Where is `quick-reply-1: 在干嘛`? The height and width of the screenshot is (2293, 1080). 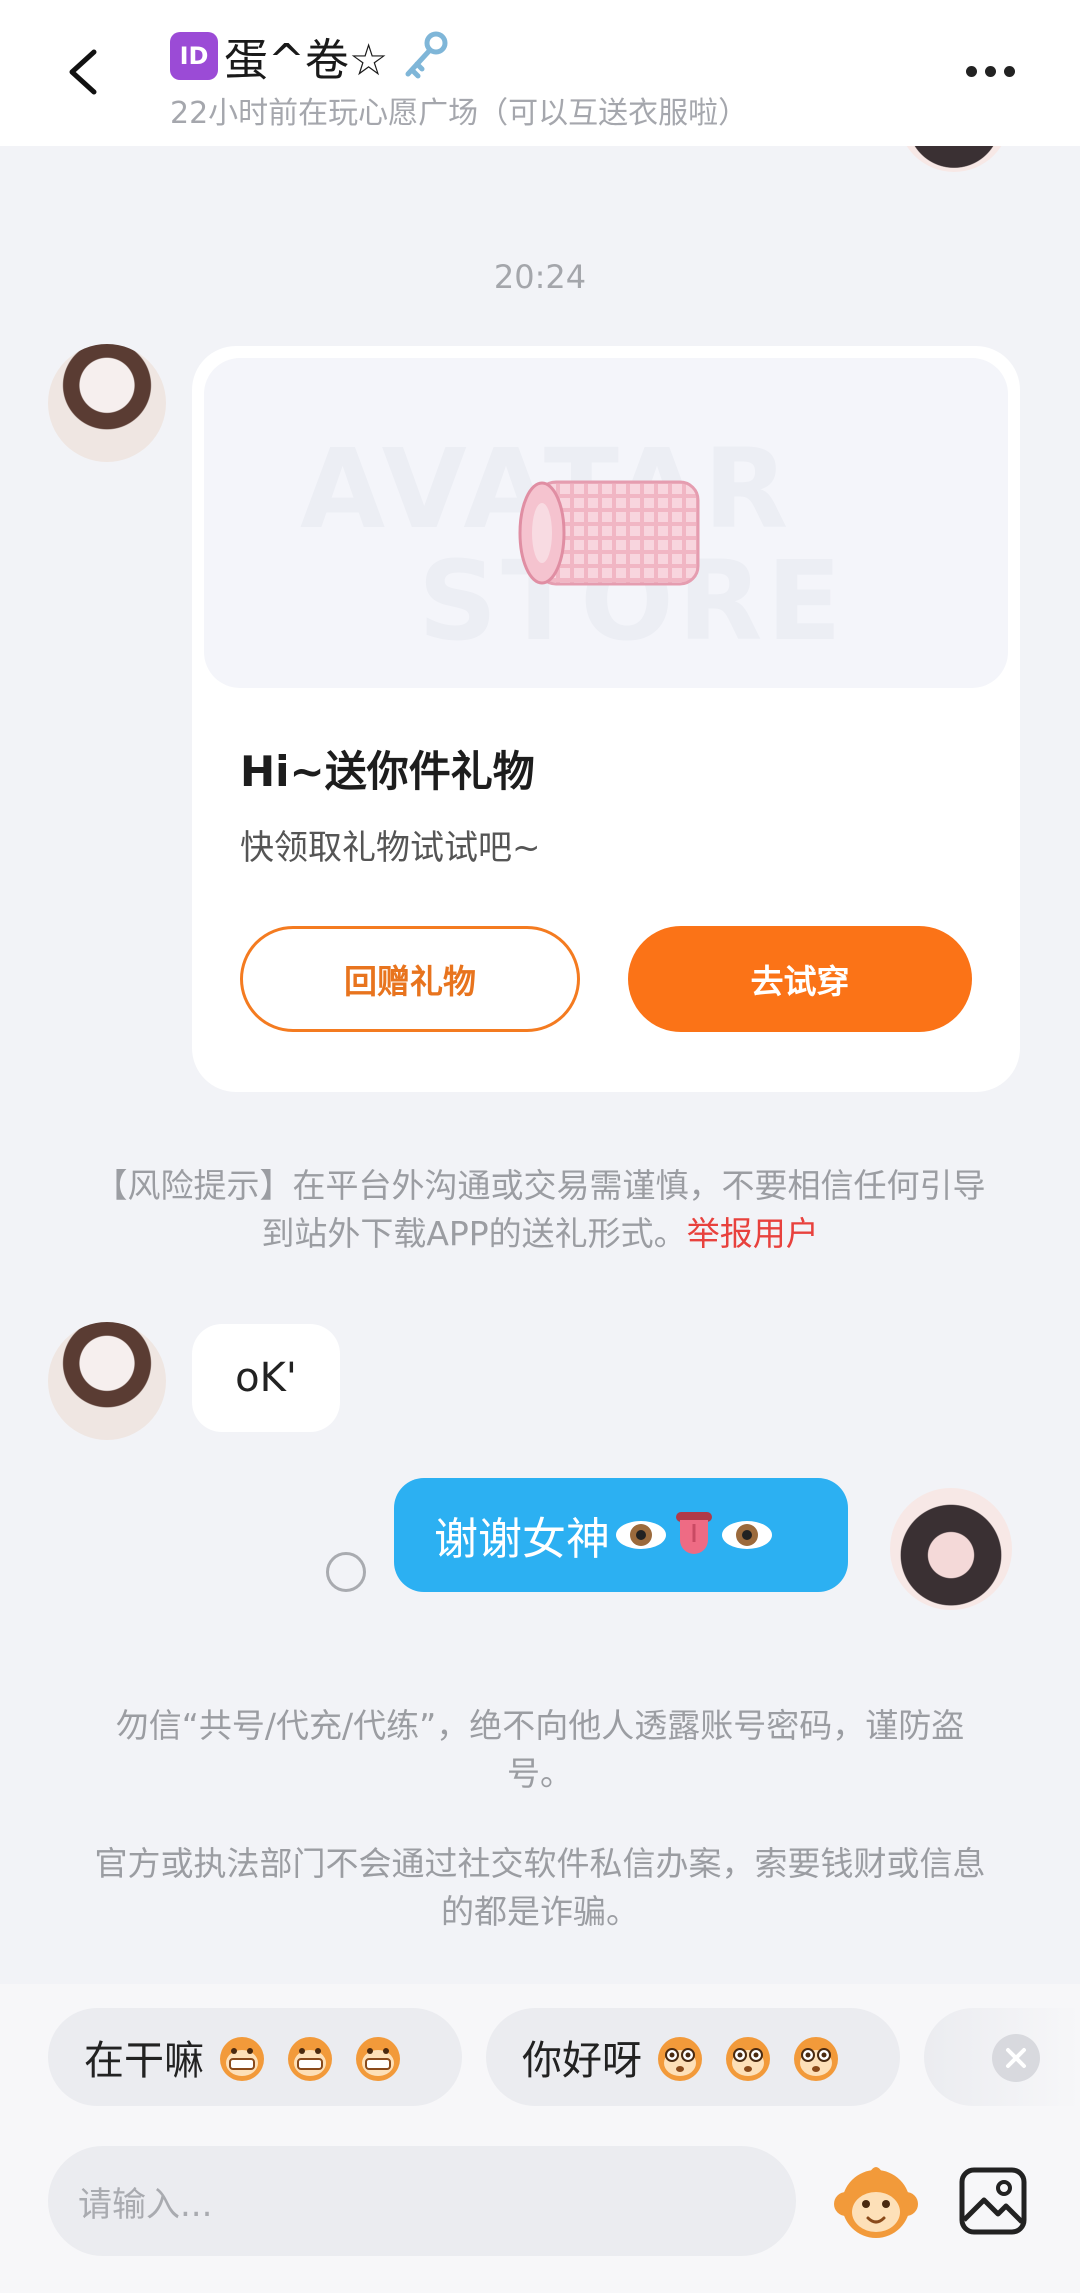 quick-reply-1: 在干嘛 is located at coordinates (255, 2057).